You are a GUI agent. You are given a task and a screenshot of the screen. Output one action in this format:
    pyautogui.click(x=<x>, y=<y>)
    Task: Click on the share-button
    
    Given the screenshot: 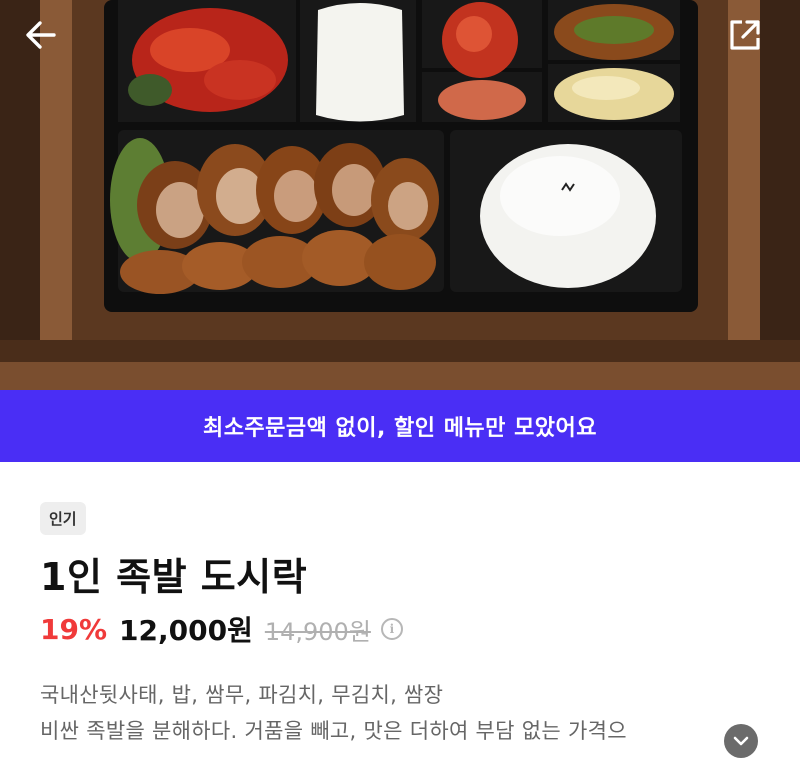 What is the action you would take?
    pyautogui.click(x=752, y=42)
    